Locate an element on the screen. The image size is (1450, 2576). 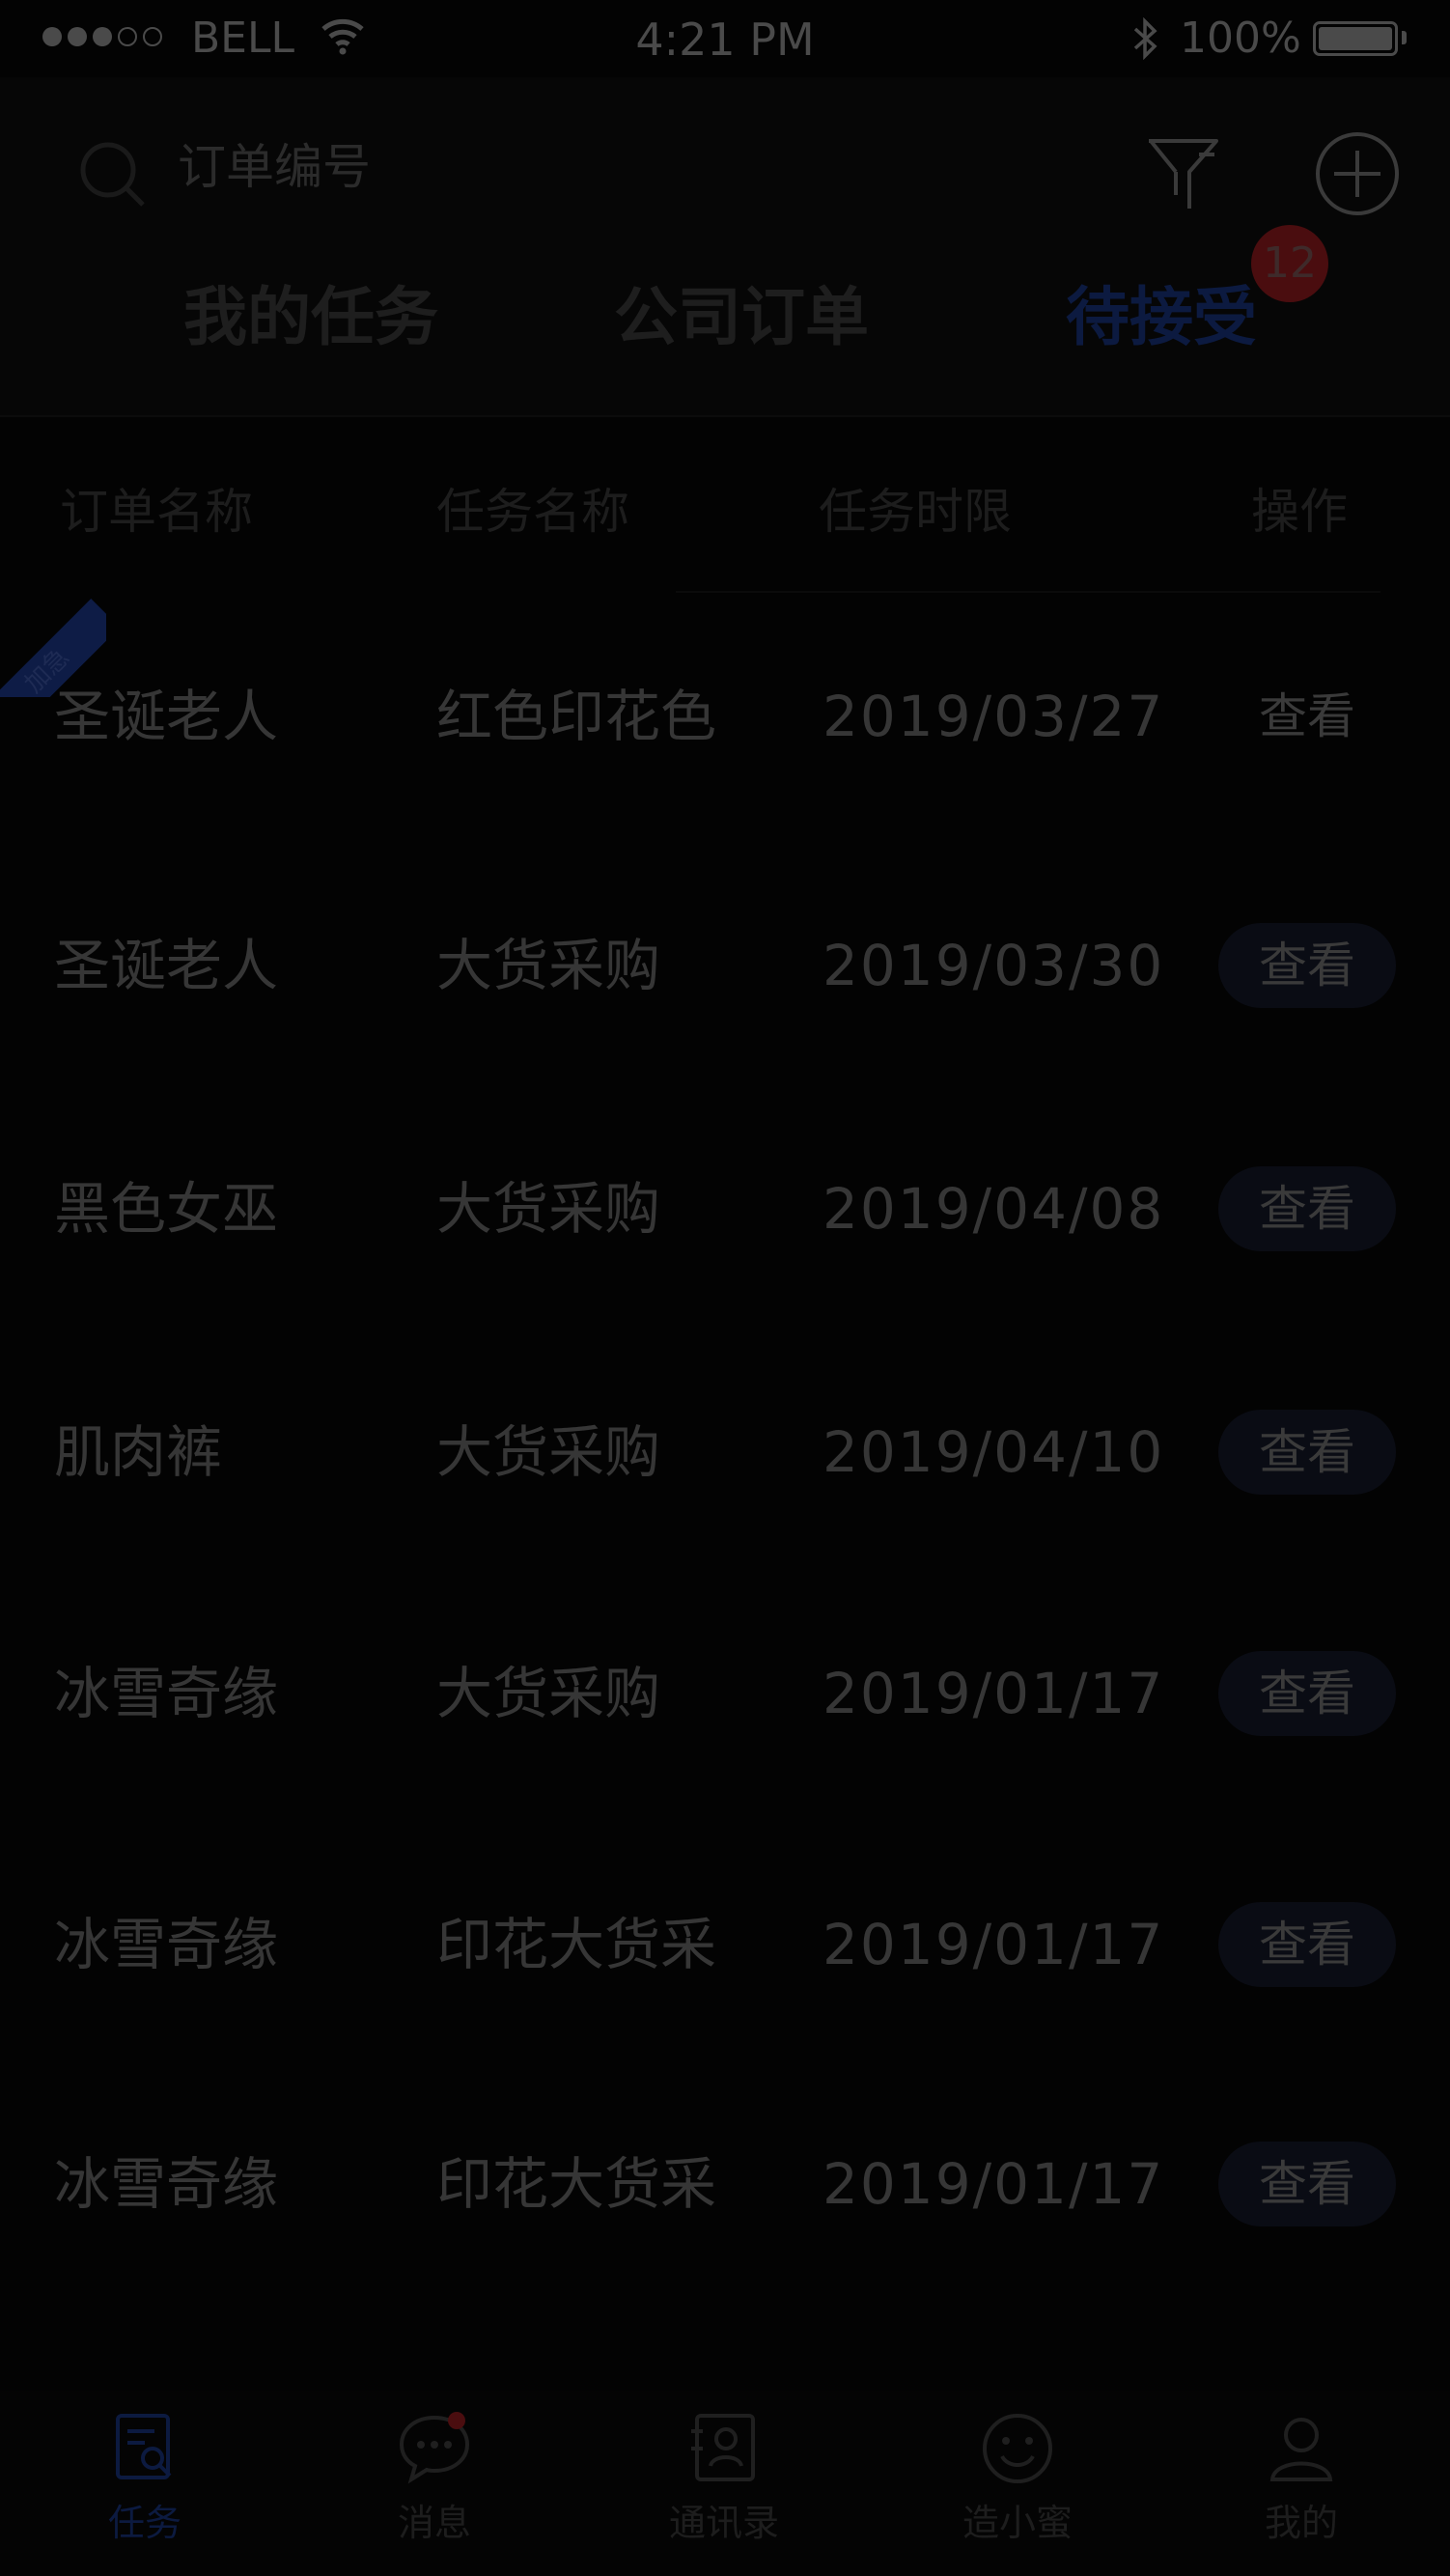
table-row: 圣诞老人 红色印花色 2019/03/27 查看 is located at coordinates (725, 717).